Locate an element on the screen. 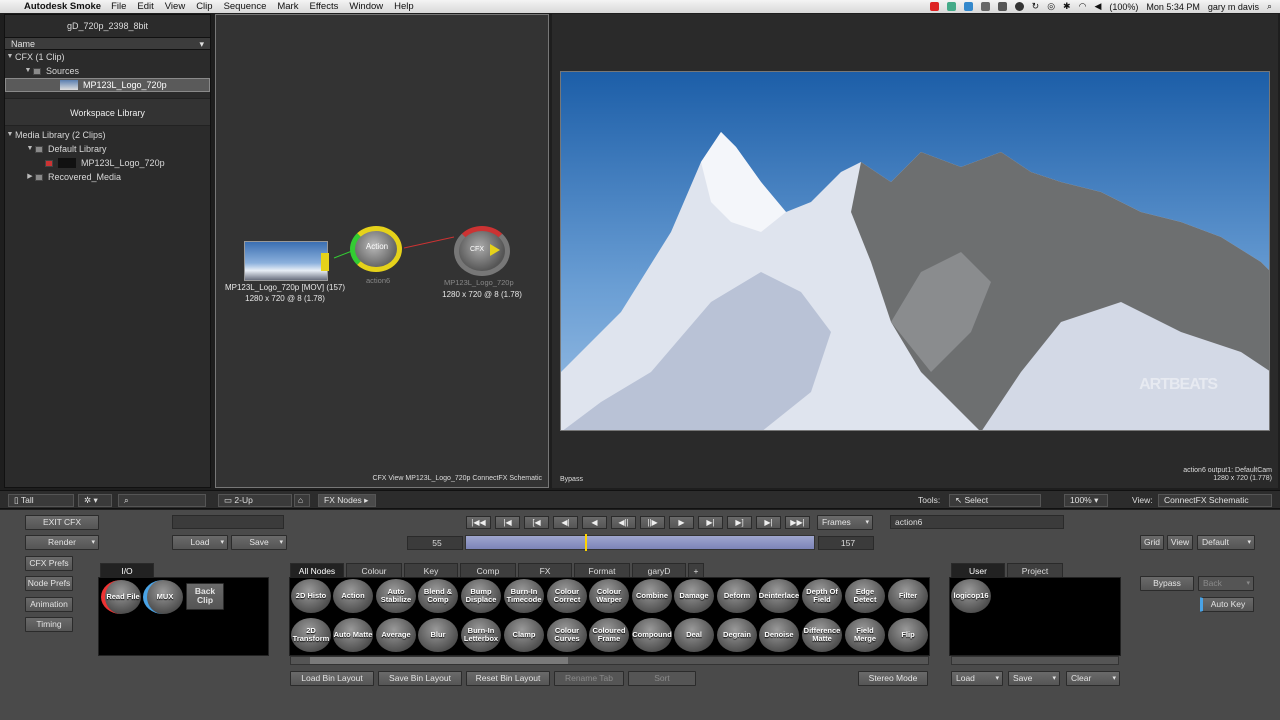 This screenshot has height=720, width=1280. out-frame-field: 157 is located at coordinates (846, 543).